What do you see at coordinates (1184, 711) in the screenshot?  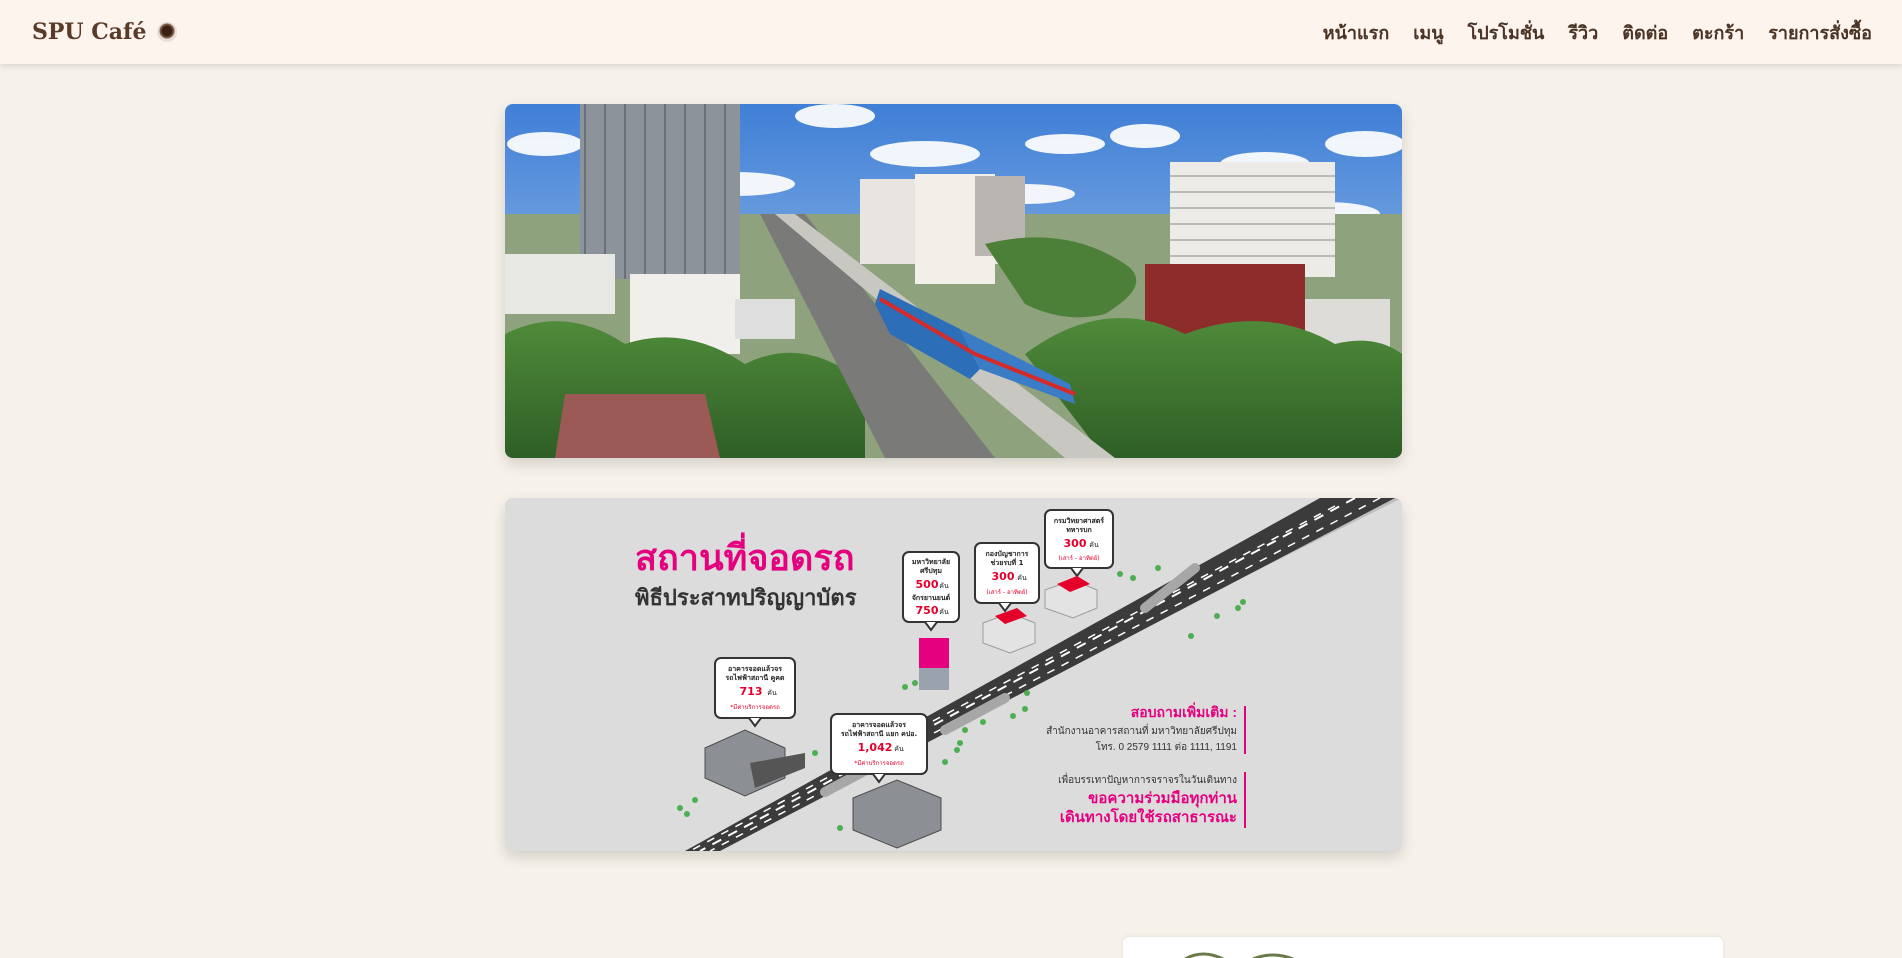 I see `inquiry-heading: สอบถามเพิ่มเติม :` at bounding box center [1184, 711].